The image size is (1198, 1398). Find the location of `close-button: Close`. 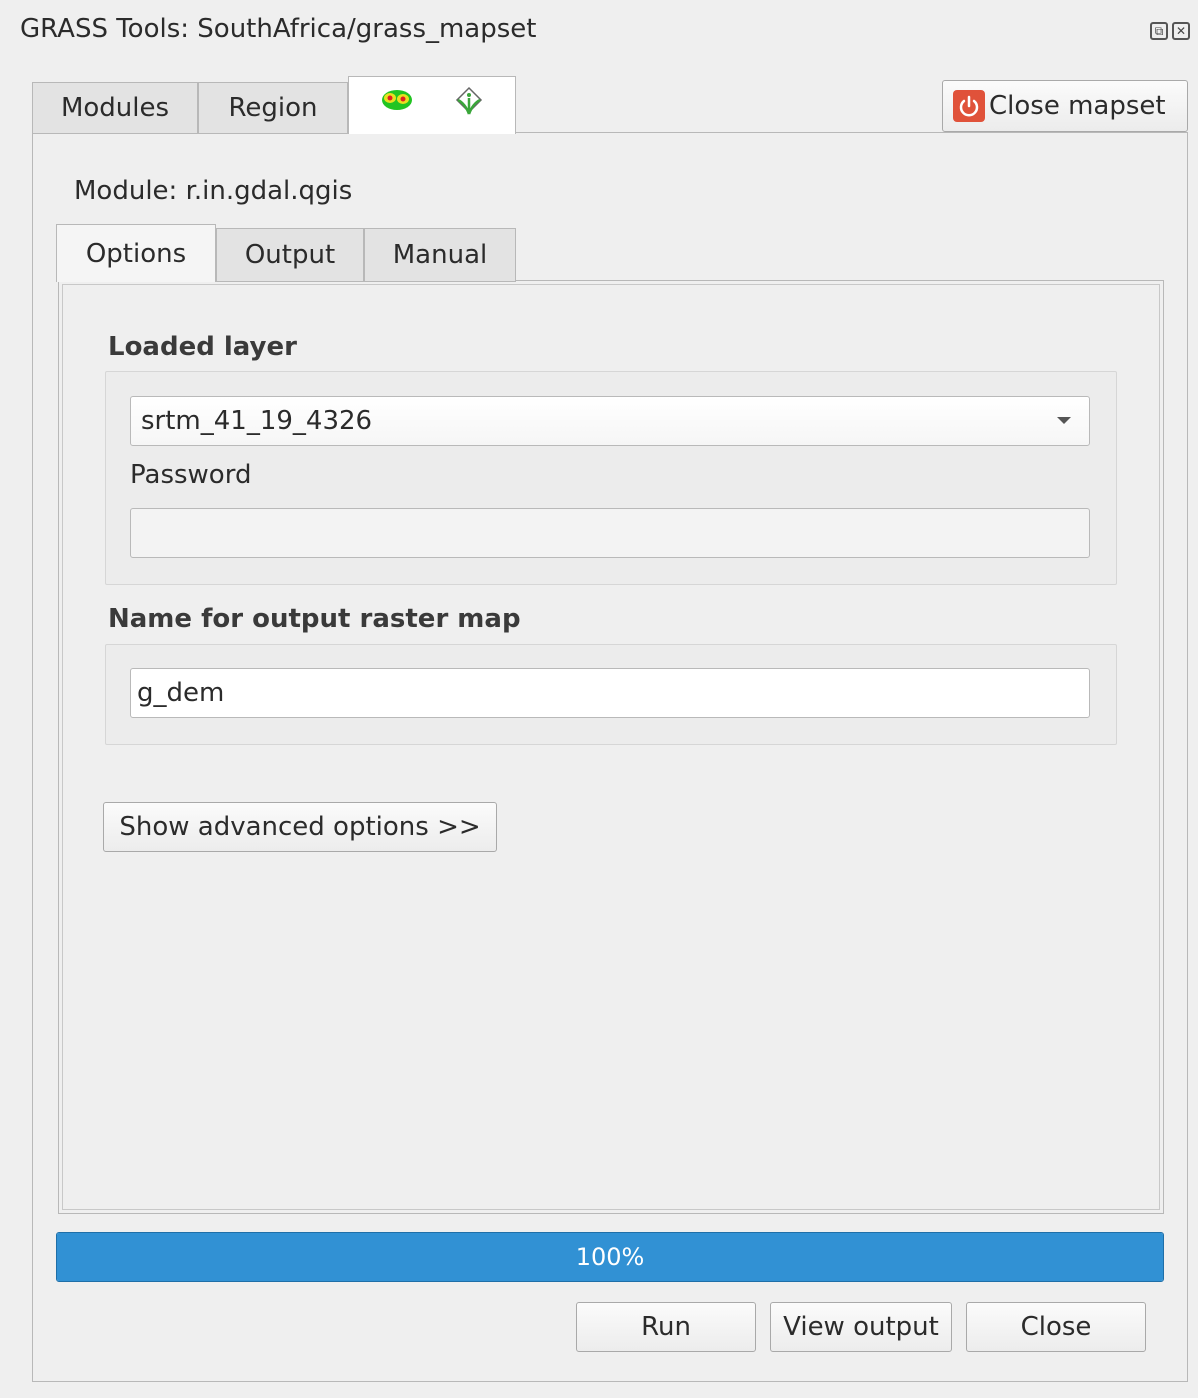

close-button: Close is located at coordinates (1056, 1327).